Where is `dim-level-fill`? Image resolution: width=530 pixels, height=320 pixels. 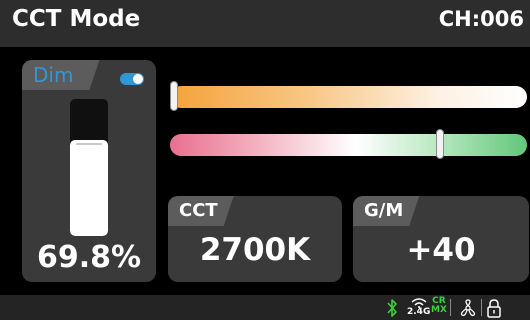 dim-level-fill is located at coordinates (89, 188).